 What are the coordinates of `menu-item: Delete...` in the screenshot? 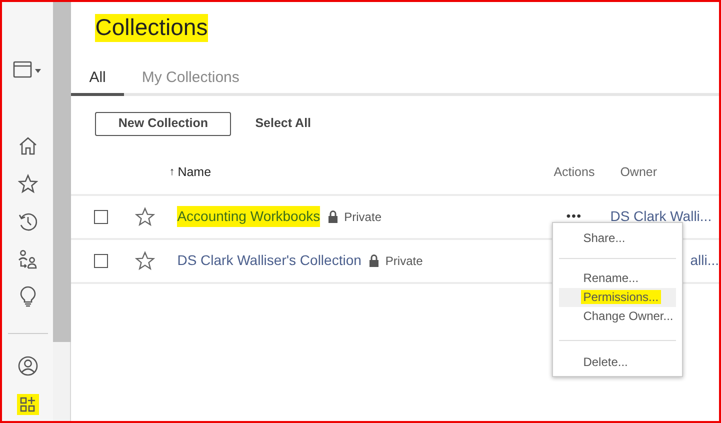 It's located at (617, 362).